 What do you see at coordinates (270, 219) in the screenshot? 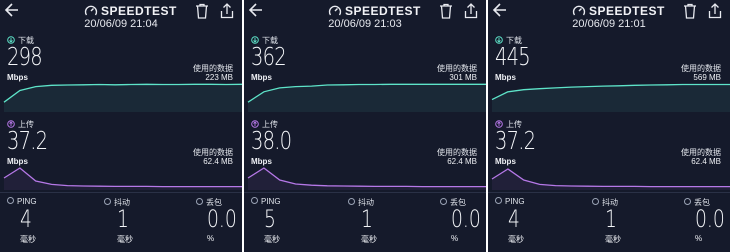
I see `ping-value: 5` at bounding box center [270, 219].